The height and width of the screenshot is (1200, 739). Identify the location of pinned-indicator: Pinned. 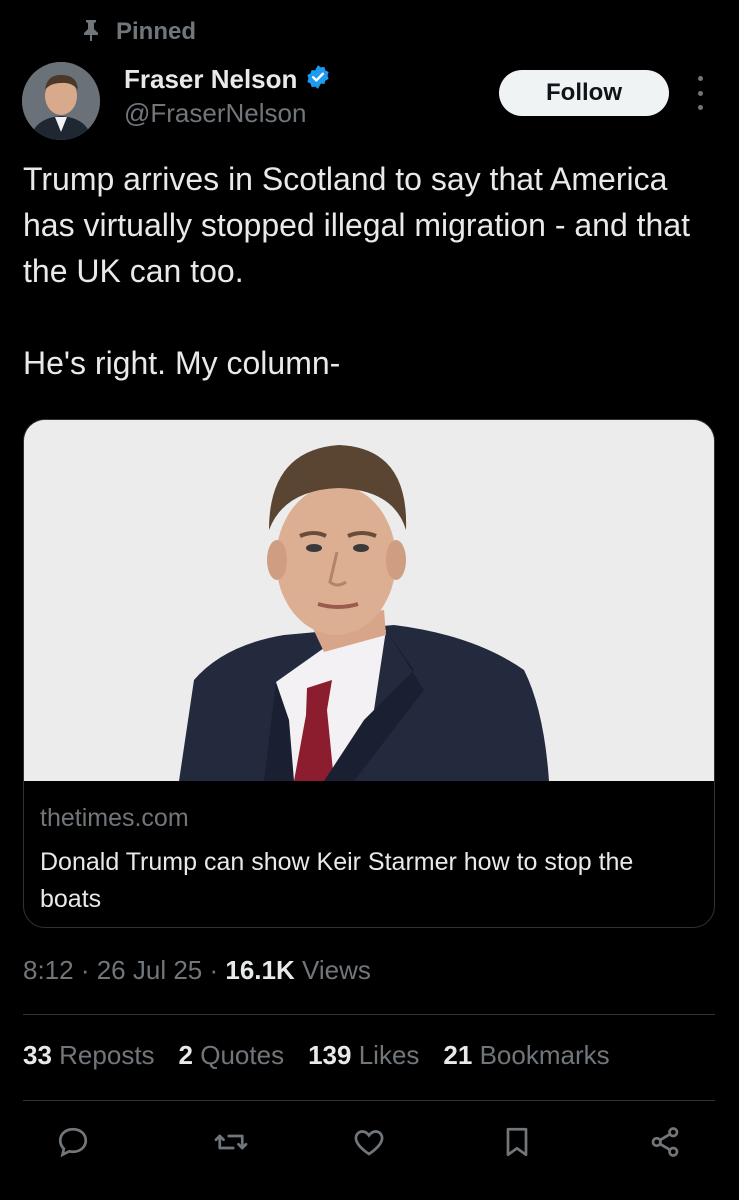
(139, 32).